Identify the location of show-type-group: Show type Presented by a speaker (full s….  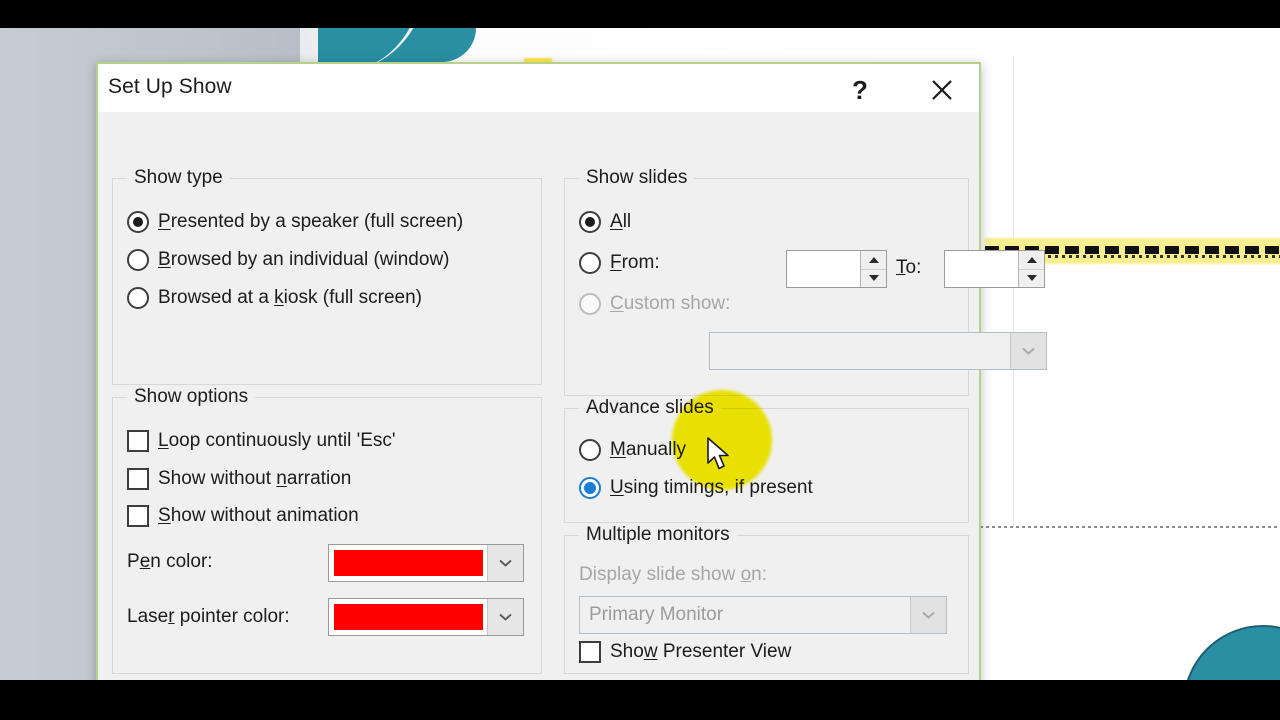
(327, 276).